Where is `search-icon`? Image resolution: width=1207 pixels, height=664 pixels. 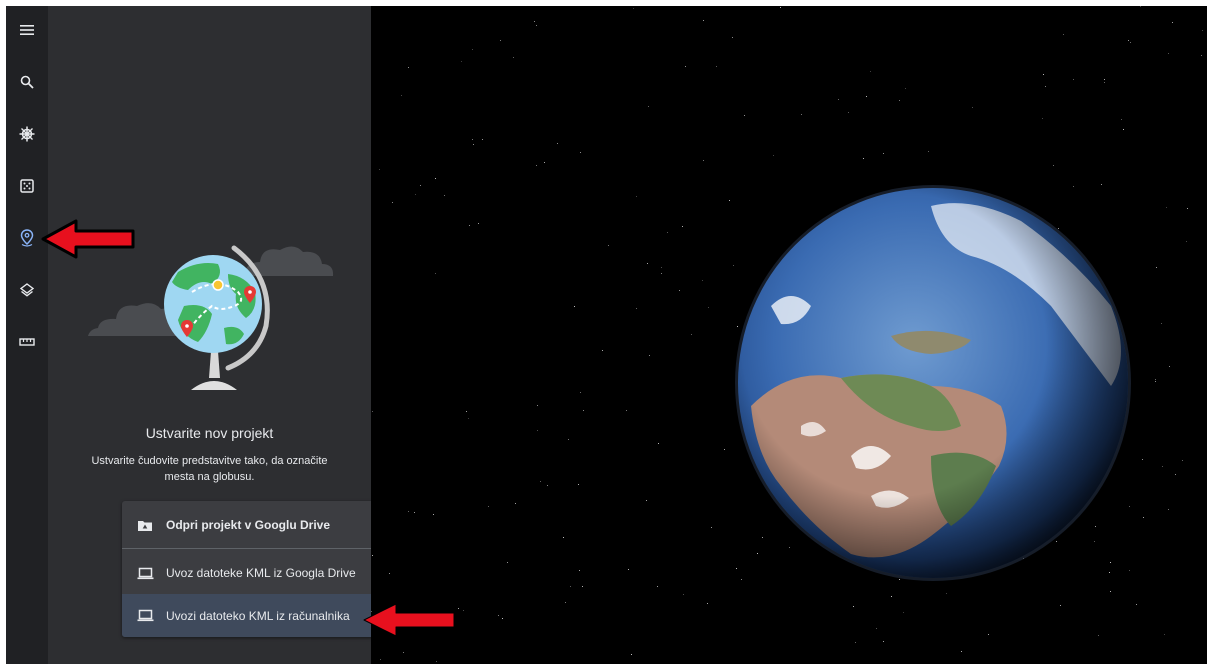 search-icon is located at coordinates (27, 82).